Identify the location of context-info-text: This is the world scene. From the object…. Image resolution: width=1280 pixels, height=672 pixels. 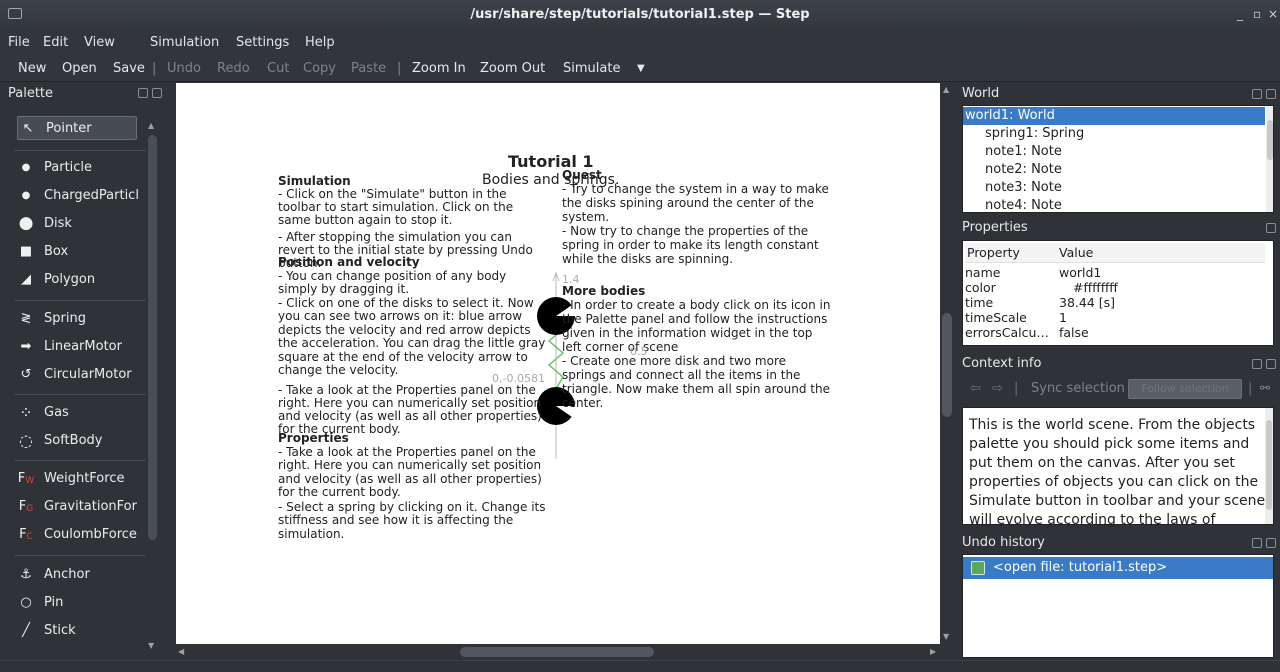
(1117, 482).